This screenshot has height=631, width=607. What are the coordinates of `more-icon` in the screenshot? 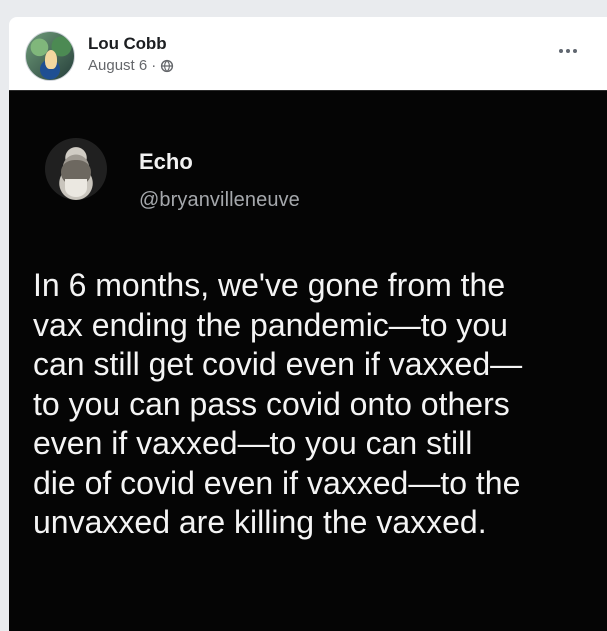 It's located at (568, 51).